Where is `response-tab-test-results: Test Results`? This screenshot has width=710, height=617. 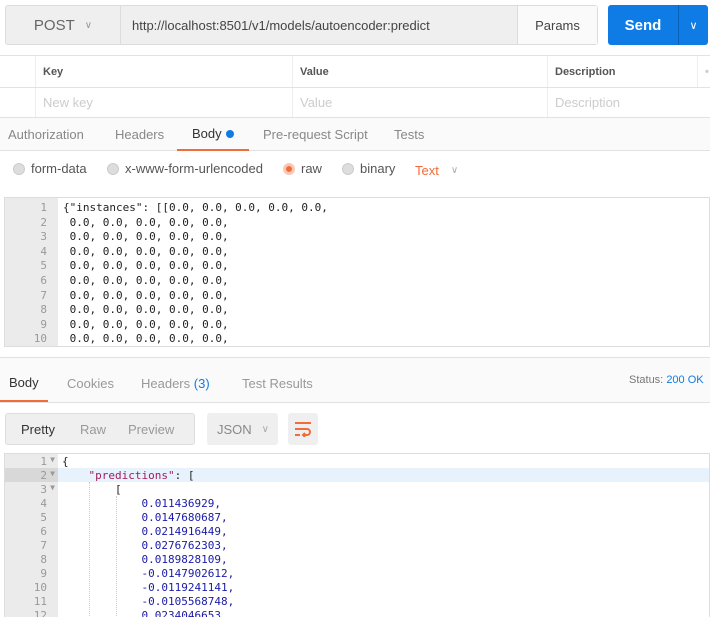
response-tab-test-results: Test Results is located at coordinates (277, 383).